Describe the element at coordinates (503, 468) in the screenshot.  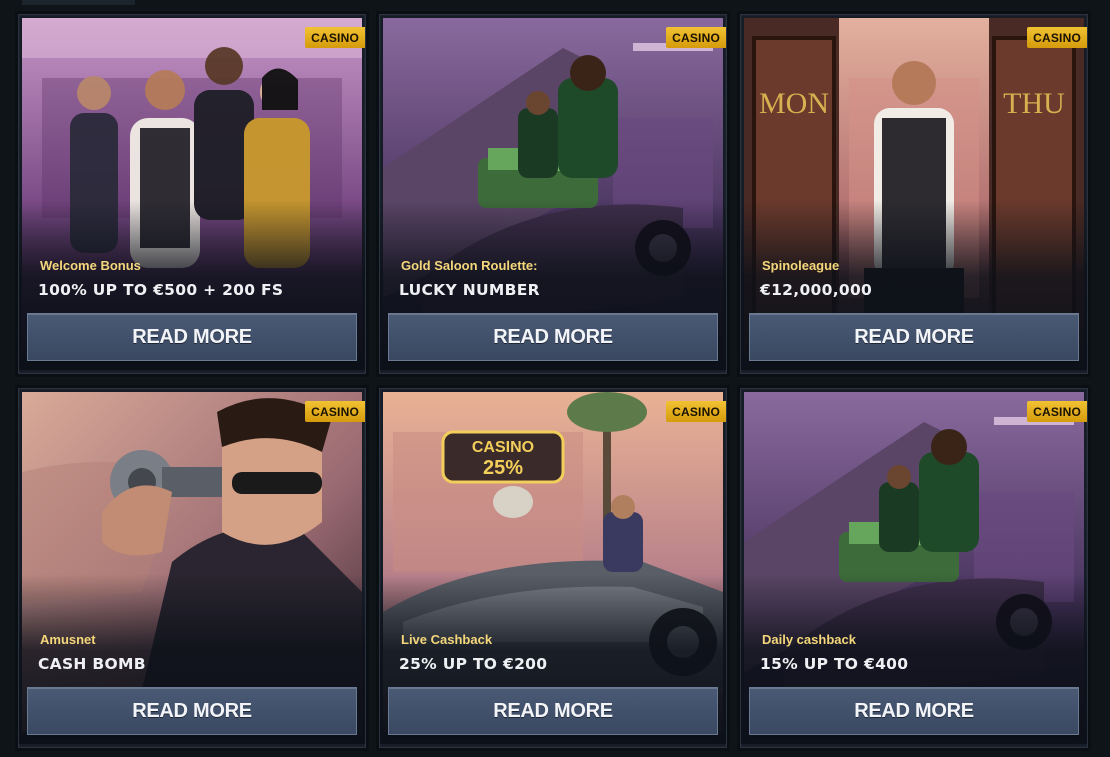
I see `sign-bottom-text: 25%` at that location.